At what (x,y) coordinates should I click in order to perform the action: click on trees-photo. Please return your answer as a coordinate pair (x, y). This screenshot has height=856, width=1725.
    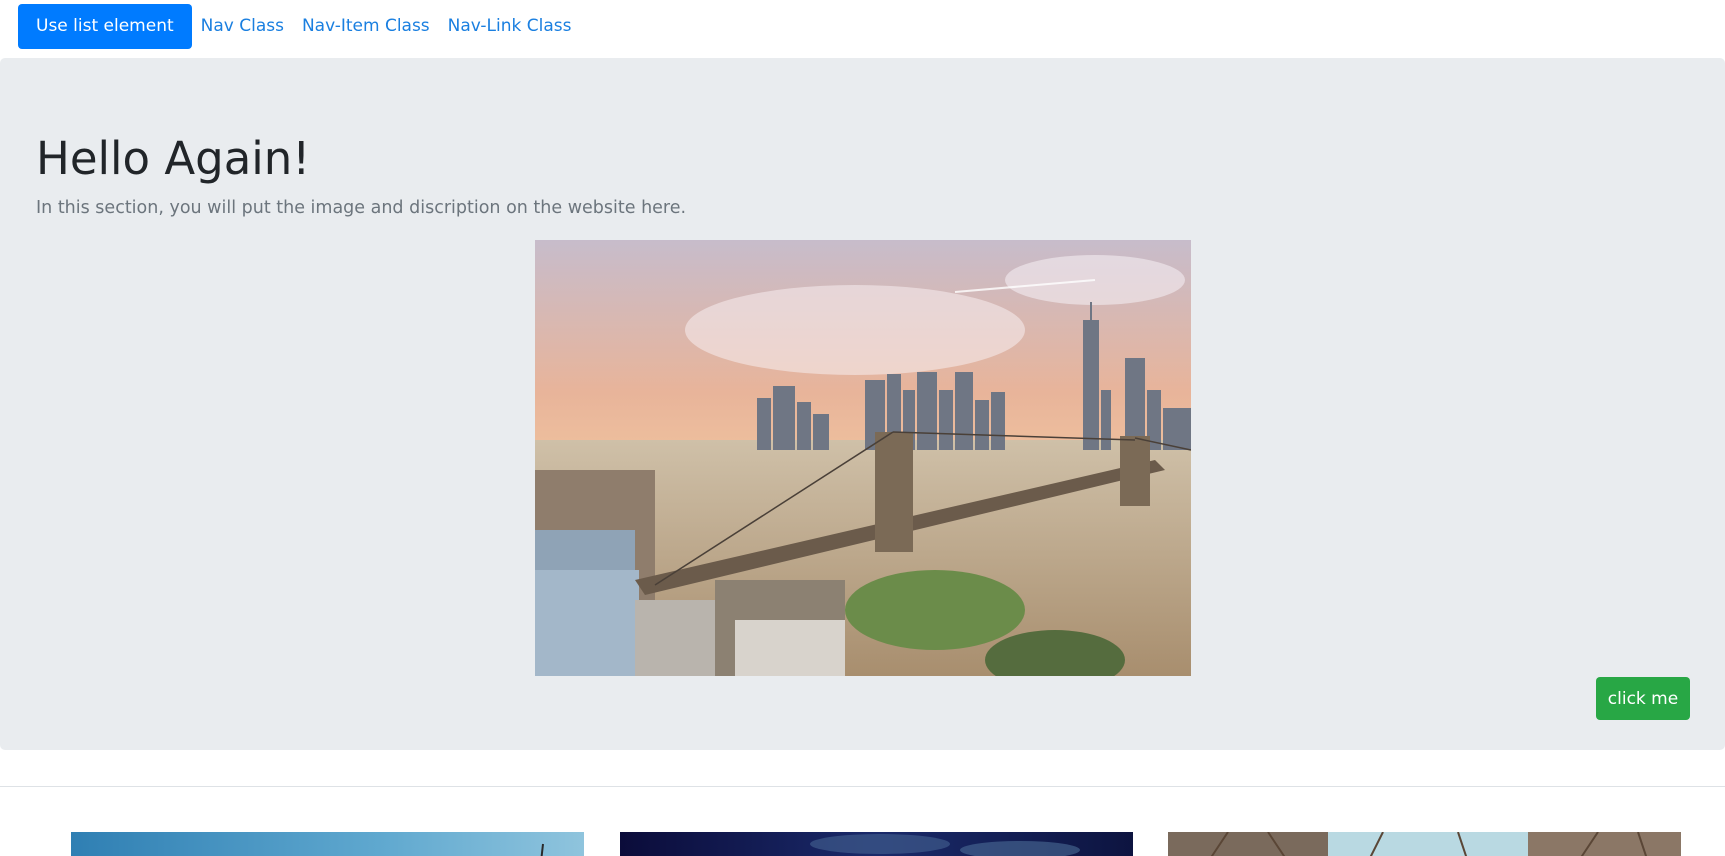
    Looking at the image, I should click on (1424, 844).